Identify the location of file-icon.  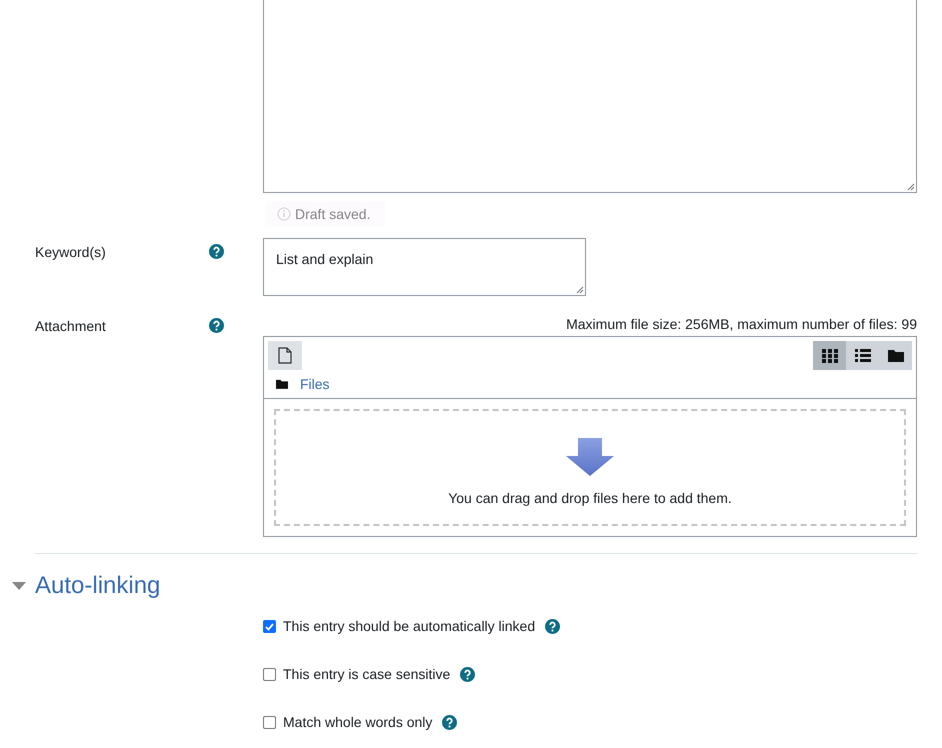
(285, 355).